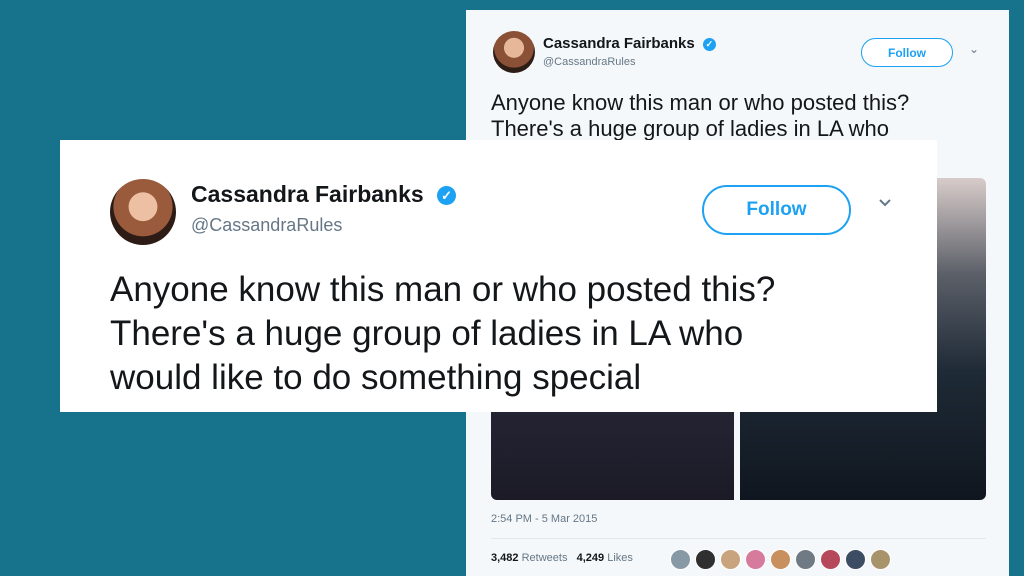  Describe the element at coordinates (738, 538) in the screenshot. I see `divider` at that location.